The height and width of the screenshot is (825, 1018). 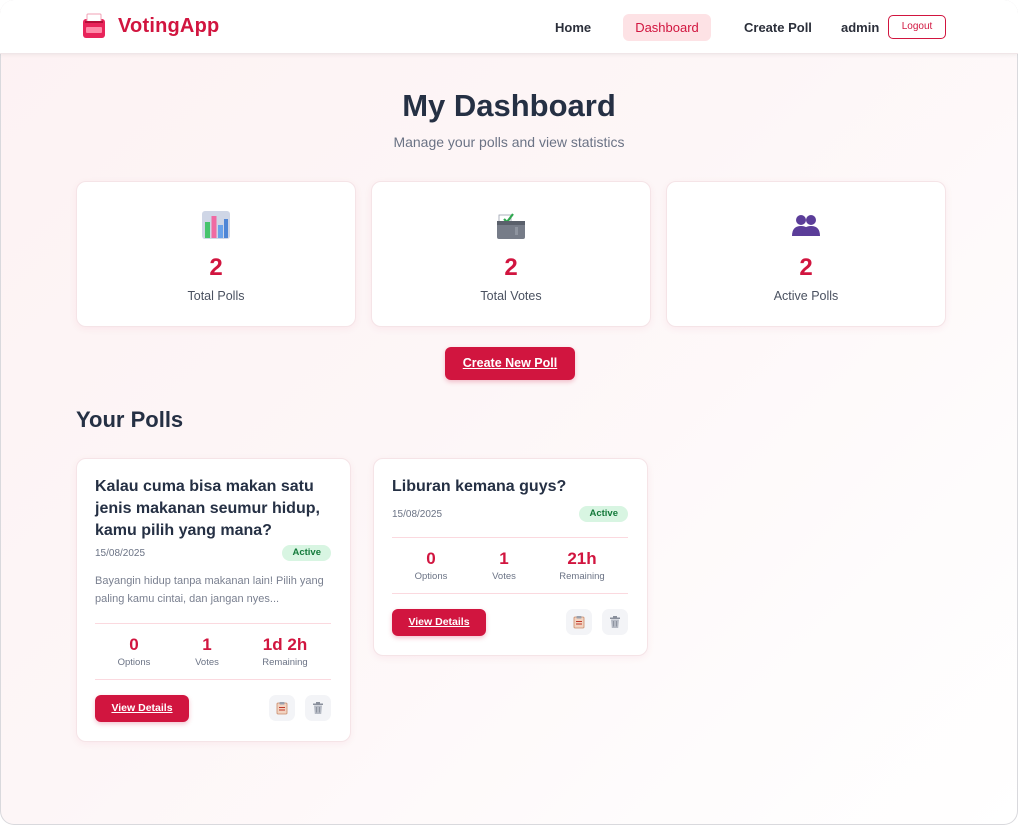 What do you see at coordinates (917, 27) in the screenshot?
I see `logout-button: Logout` at bounding box center [917, 27].